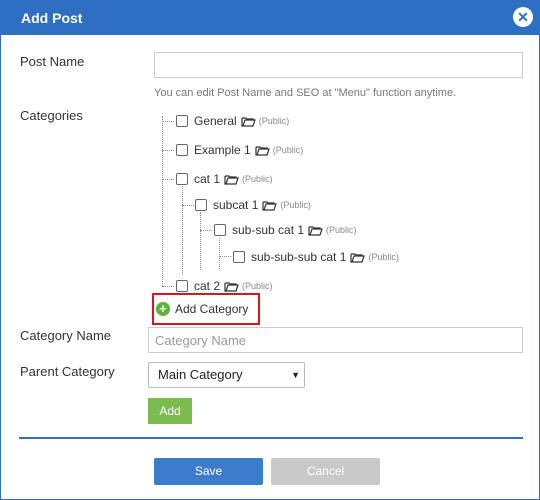  I want to click on tree-node-cat-1: cat 1 (Public), so click(224, 179).